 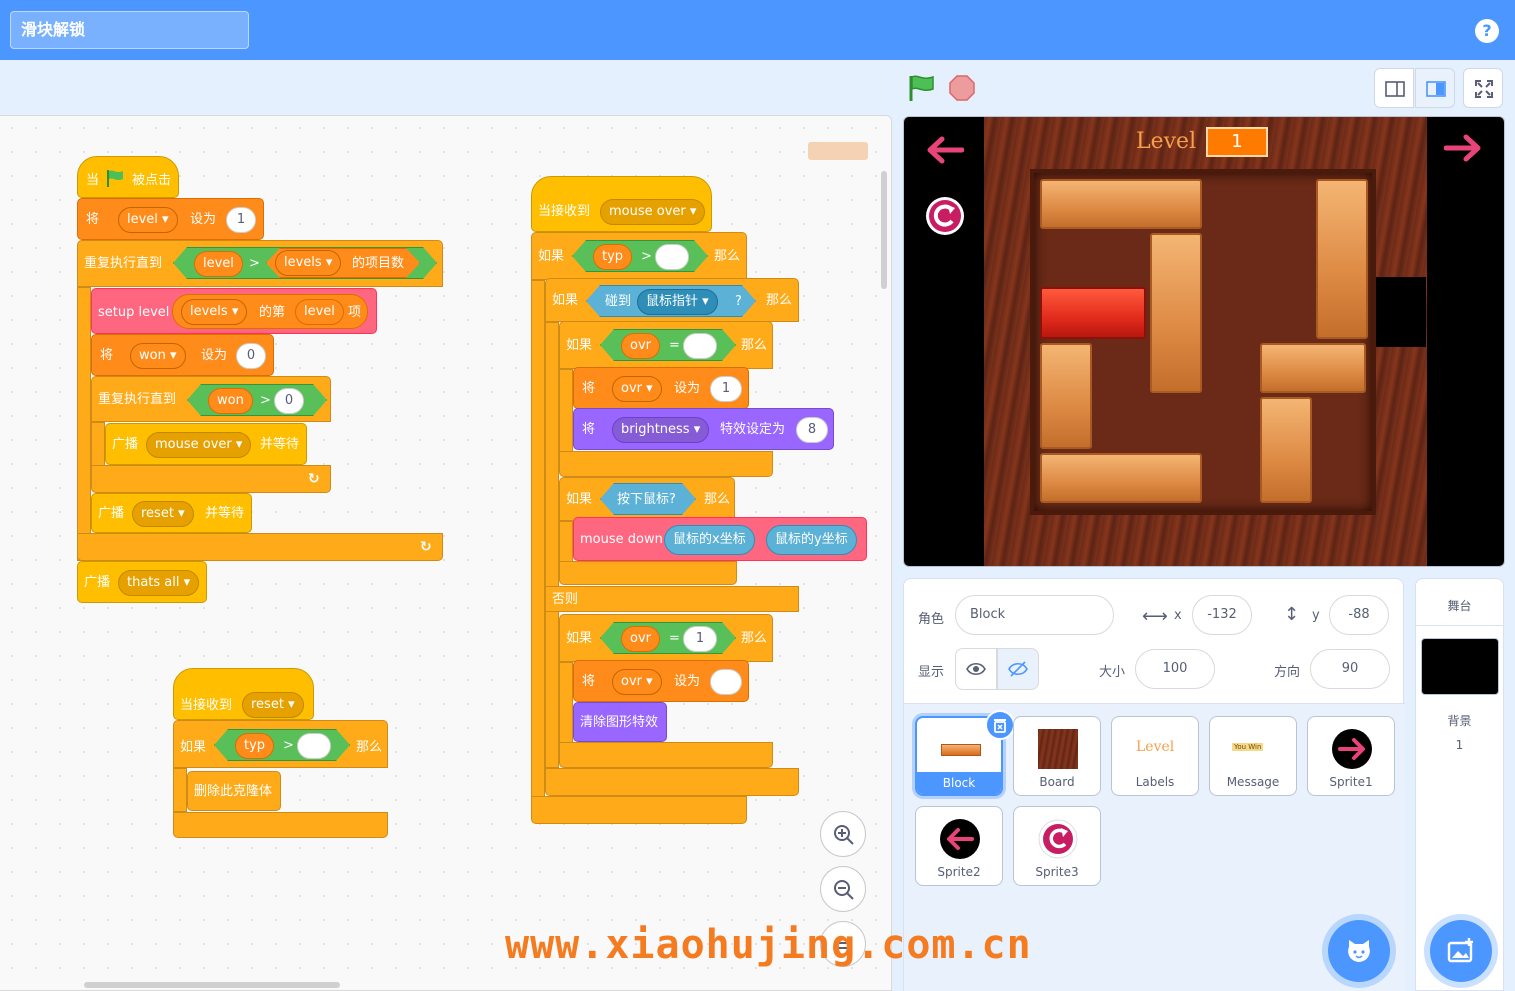 I want to click on when-receive-reset-block: 当接收到 reset ▾, so click(x=243, y=694).